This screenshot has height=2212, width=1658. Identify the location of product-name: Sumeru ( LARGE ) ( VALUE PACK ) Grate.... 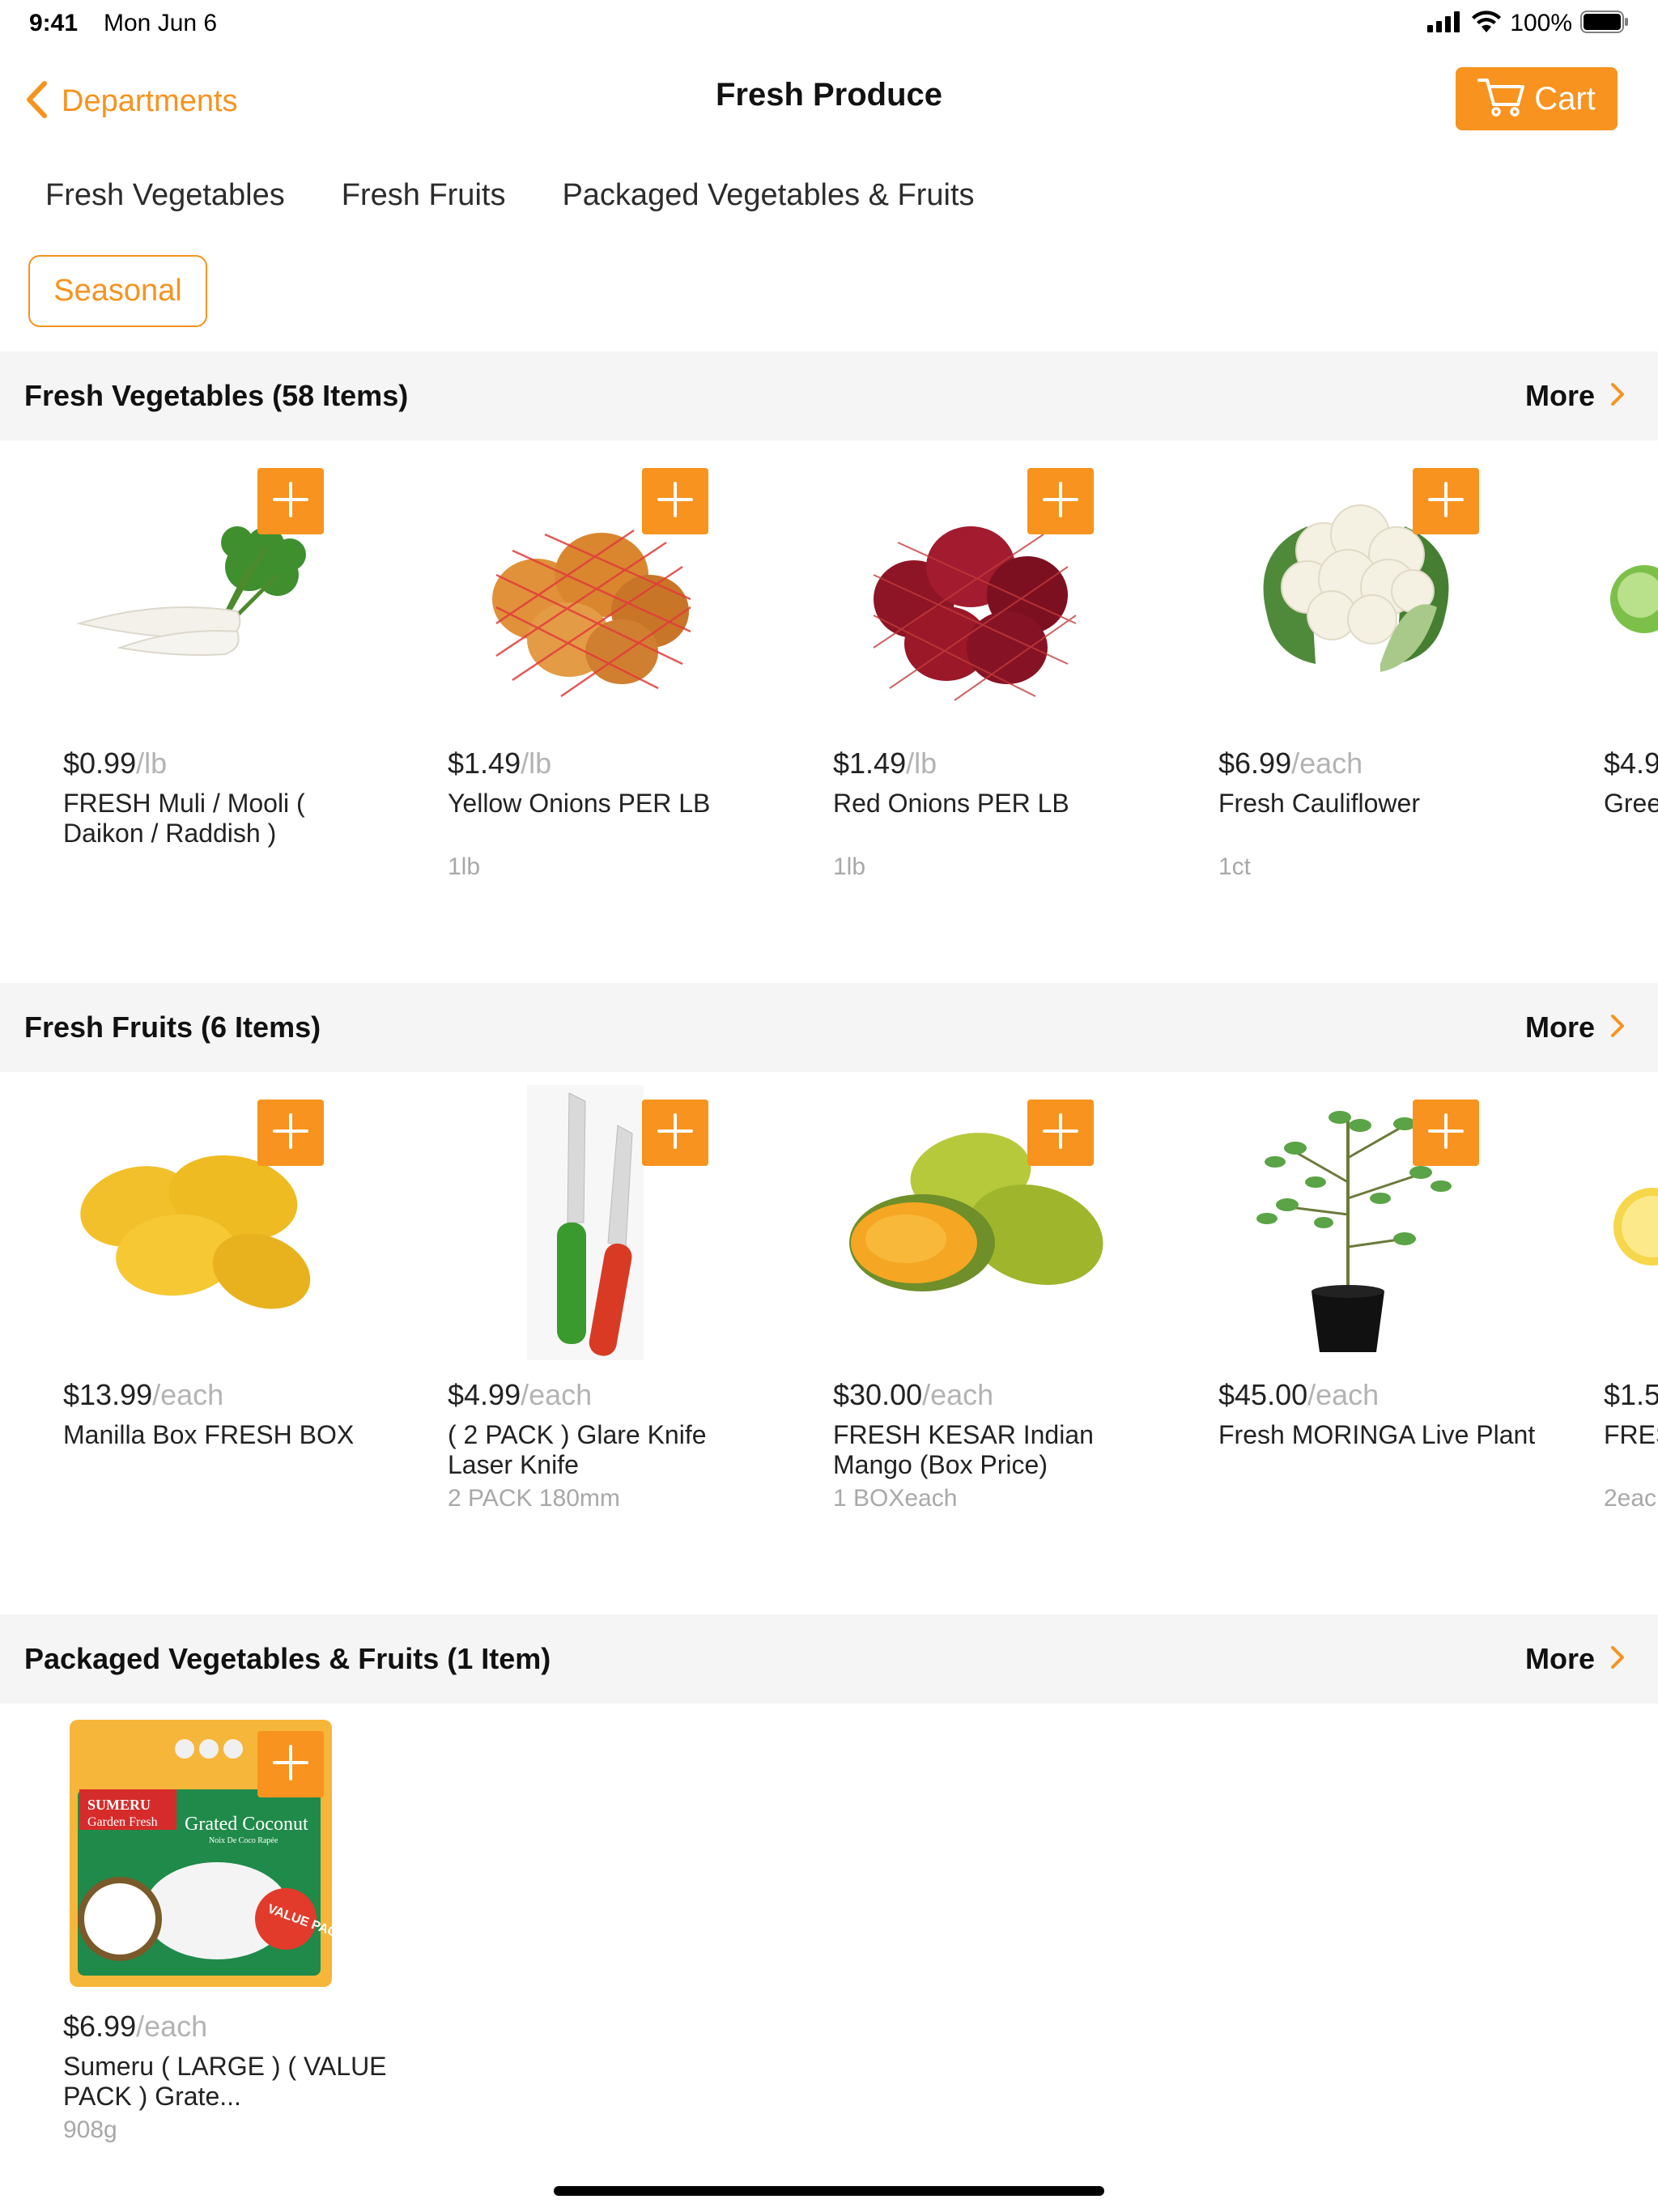
(225, 2082).